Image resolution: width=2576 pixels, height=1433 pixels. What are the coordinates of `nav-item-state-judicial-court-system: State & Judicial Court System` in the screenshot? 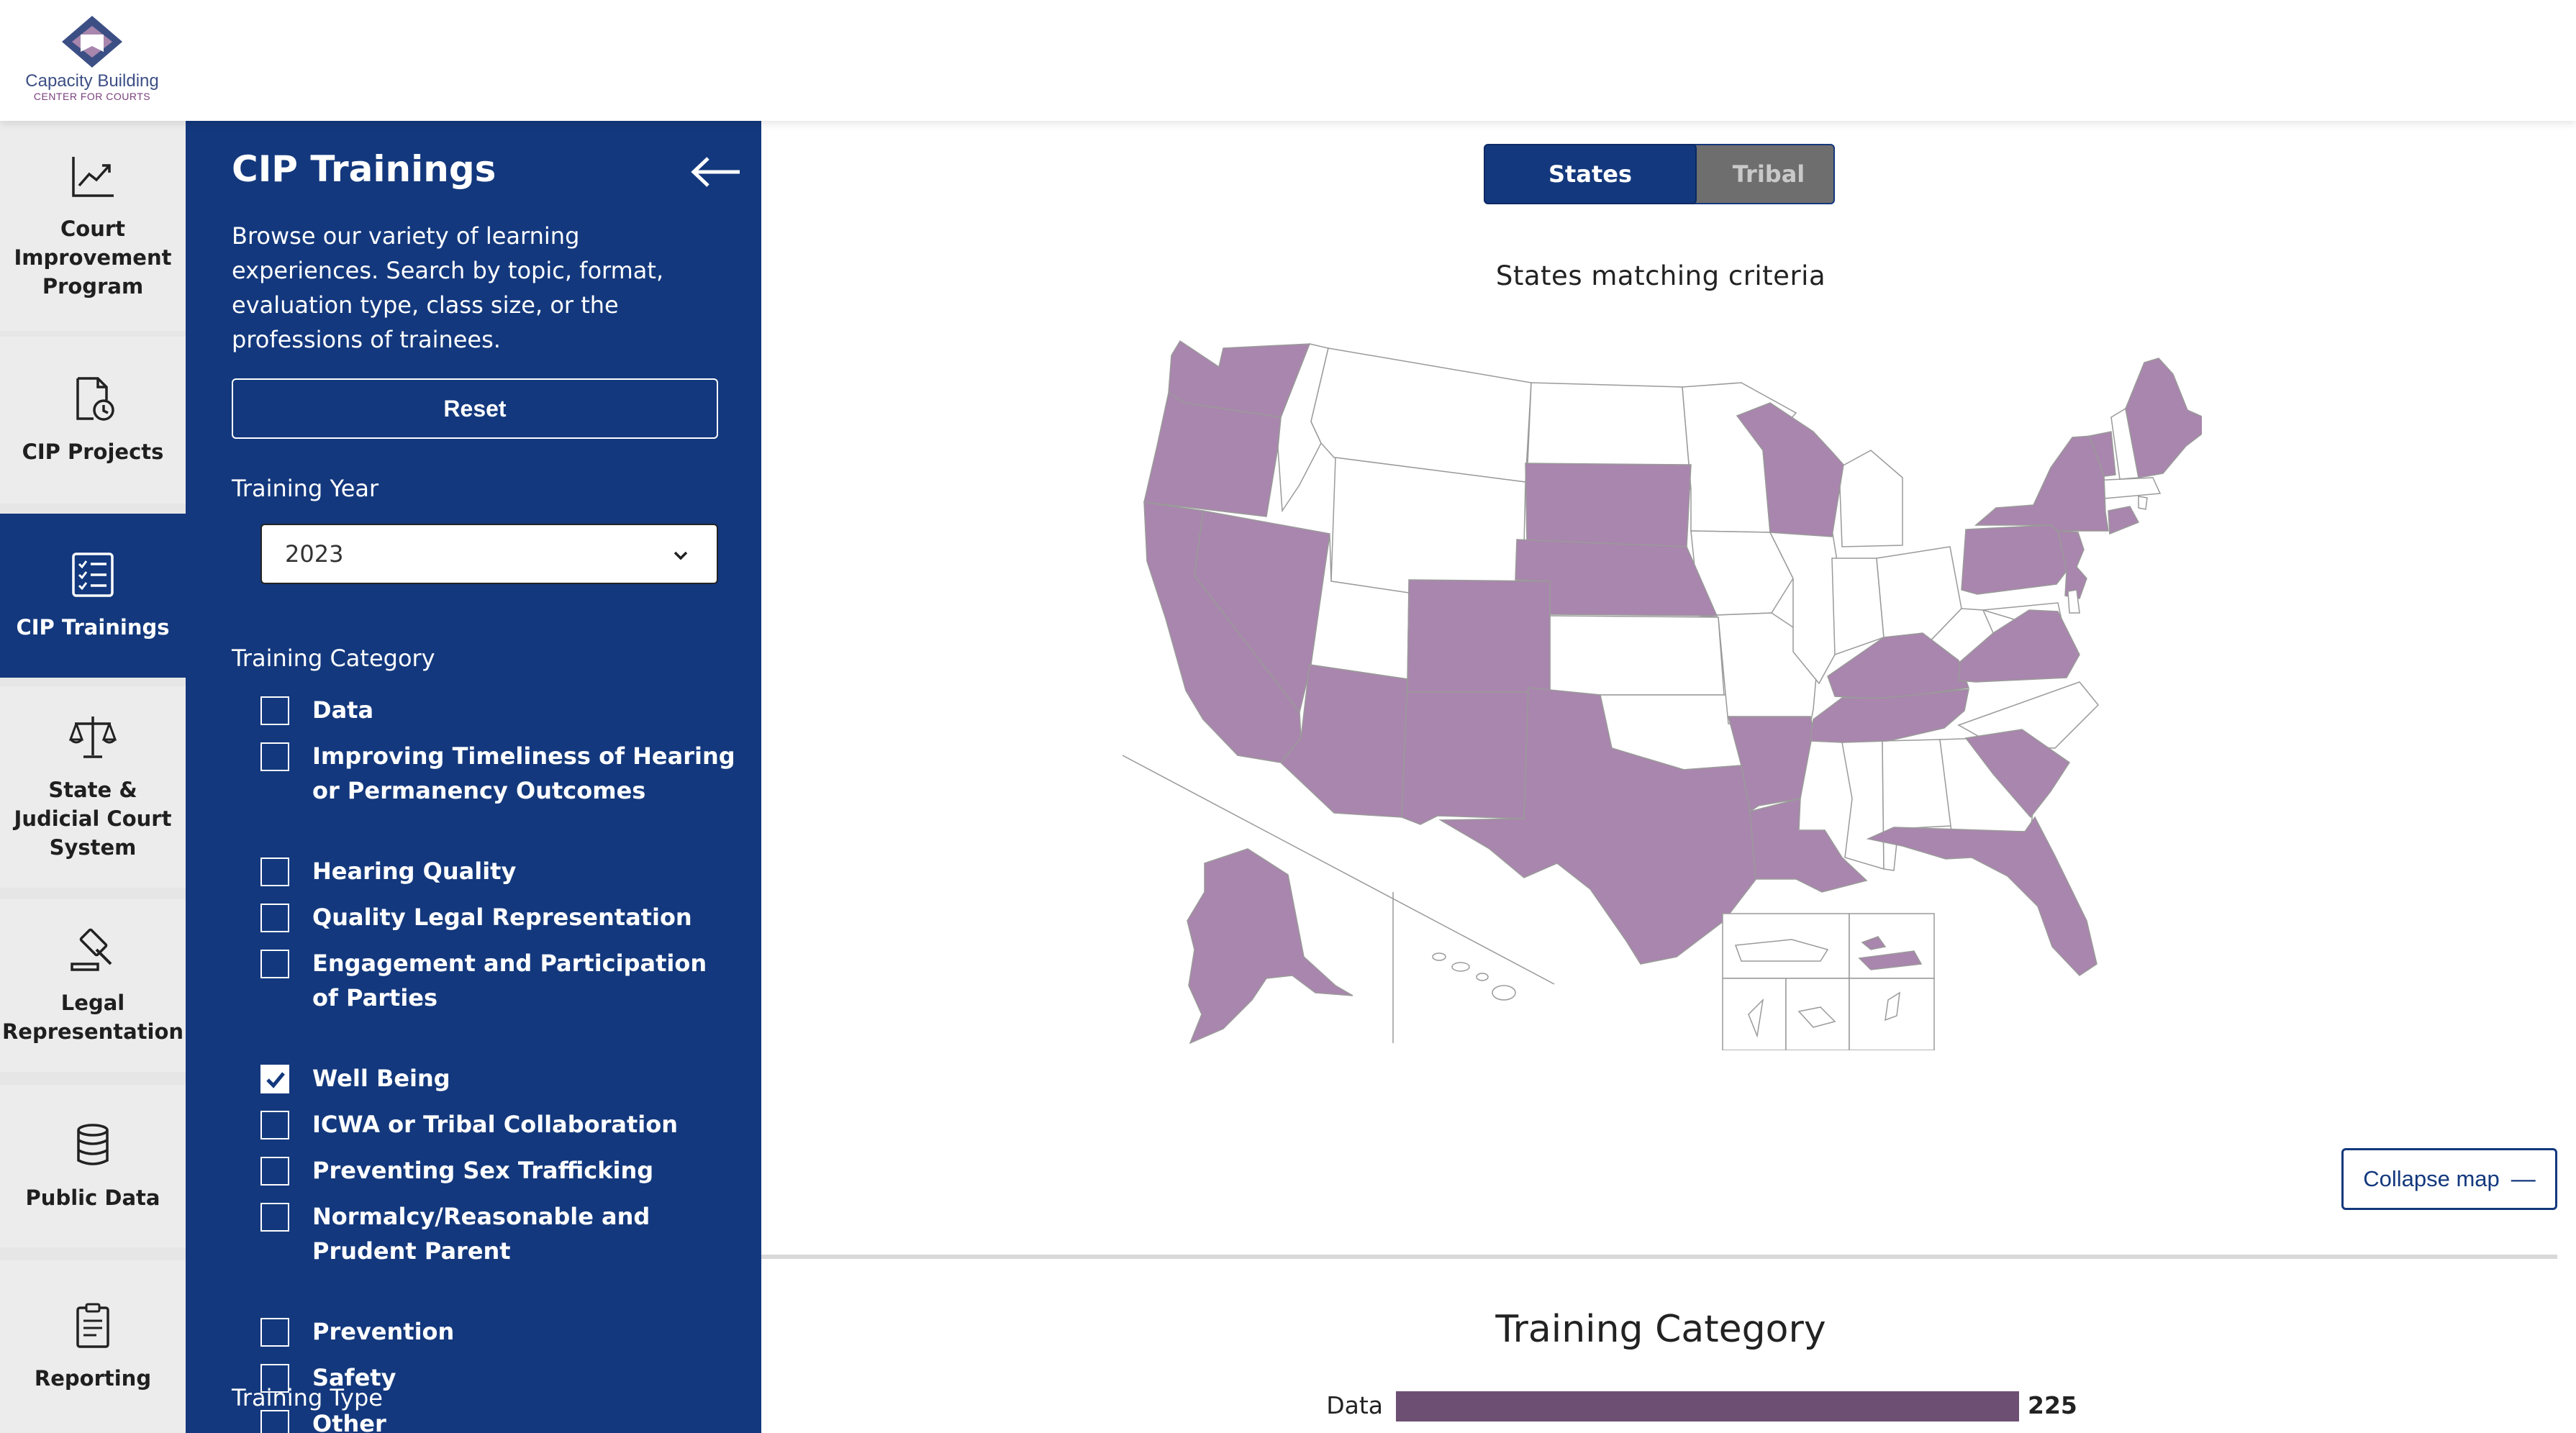 It's located at (93, 787).